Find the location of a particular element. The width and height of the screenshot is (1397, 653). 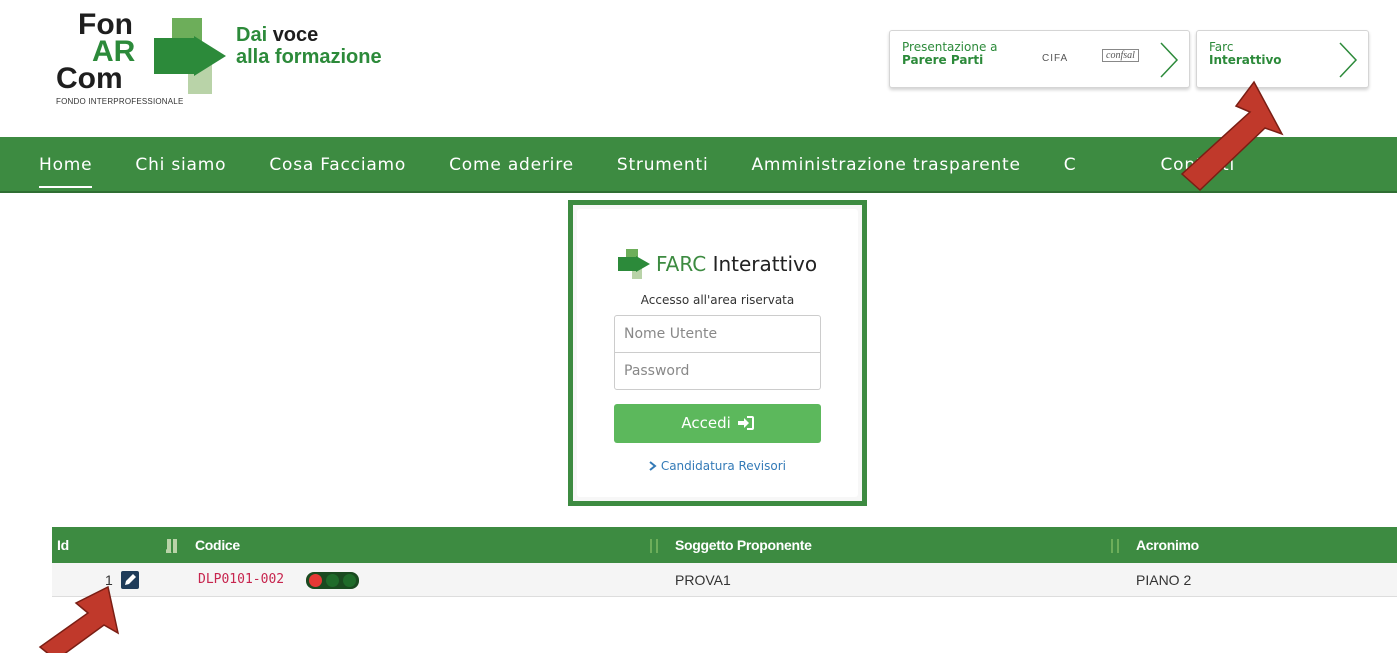

column-header-id: Id is located at coordinates (63, 545).